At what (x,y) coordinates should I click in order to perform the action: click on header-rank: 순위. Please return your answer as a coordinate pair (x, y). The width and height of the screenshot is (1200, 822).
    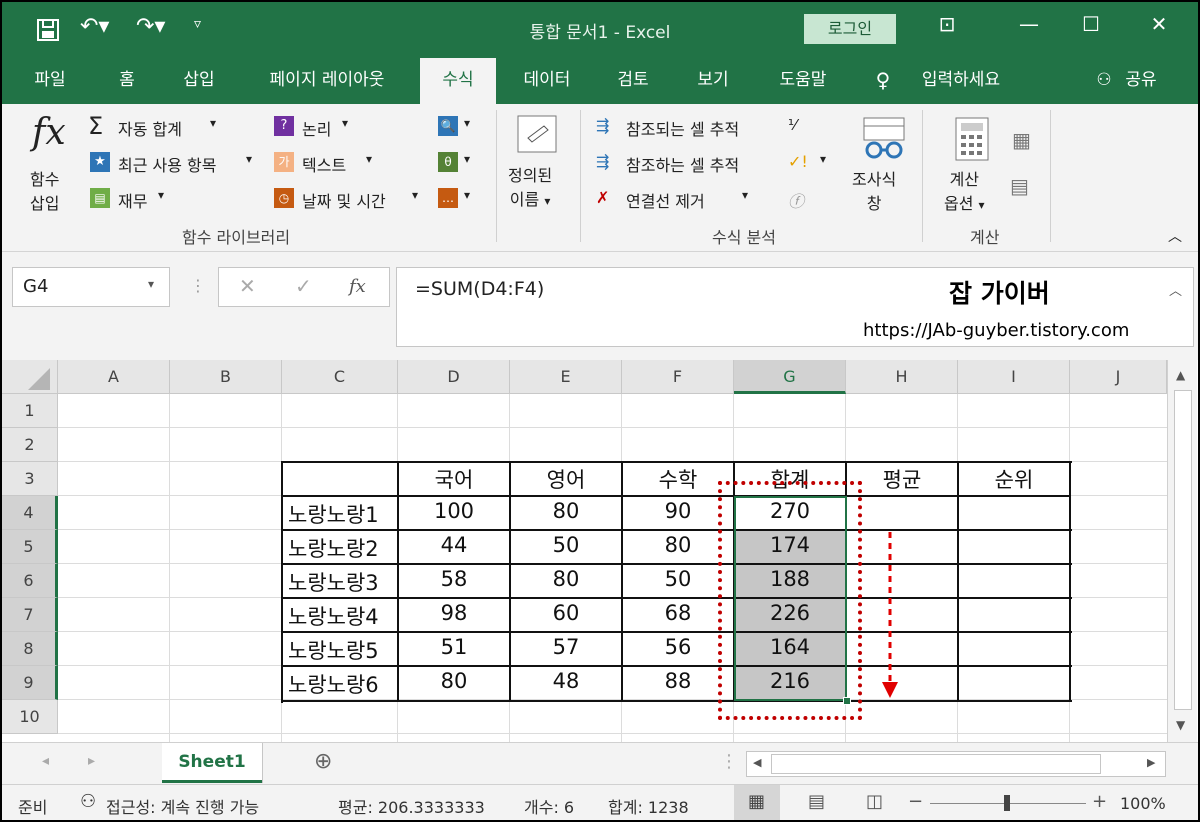
    Looking at the image, I should click on (1014, 479).